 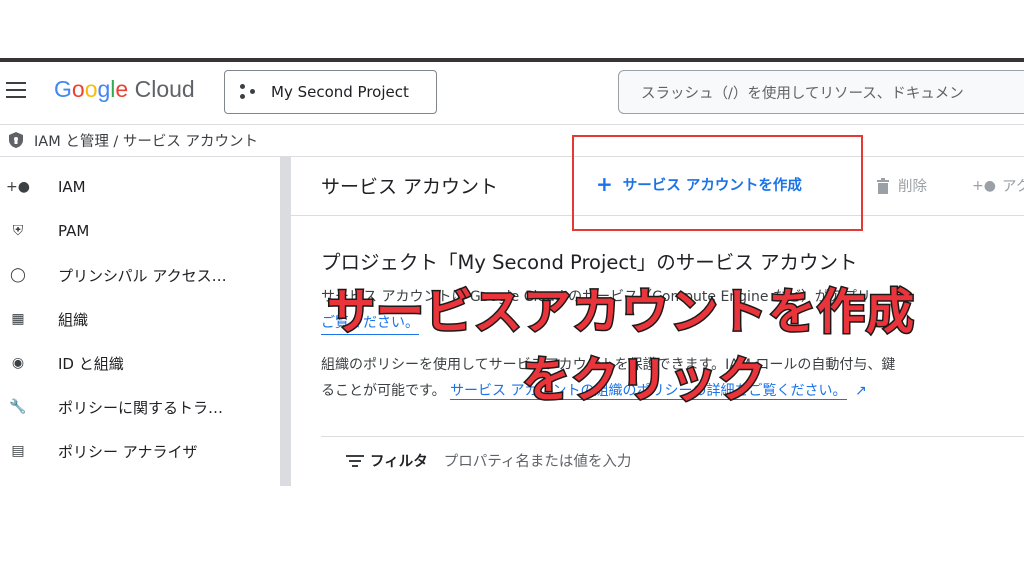 I want to click on sidebar-item-policy-analyzer: ▤ ポリシー アナライザ, so click(x=140, y=451).